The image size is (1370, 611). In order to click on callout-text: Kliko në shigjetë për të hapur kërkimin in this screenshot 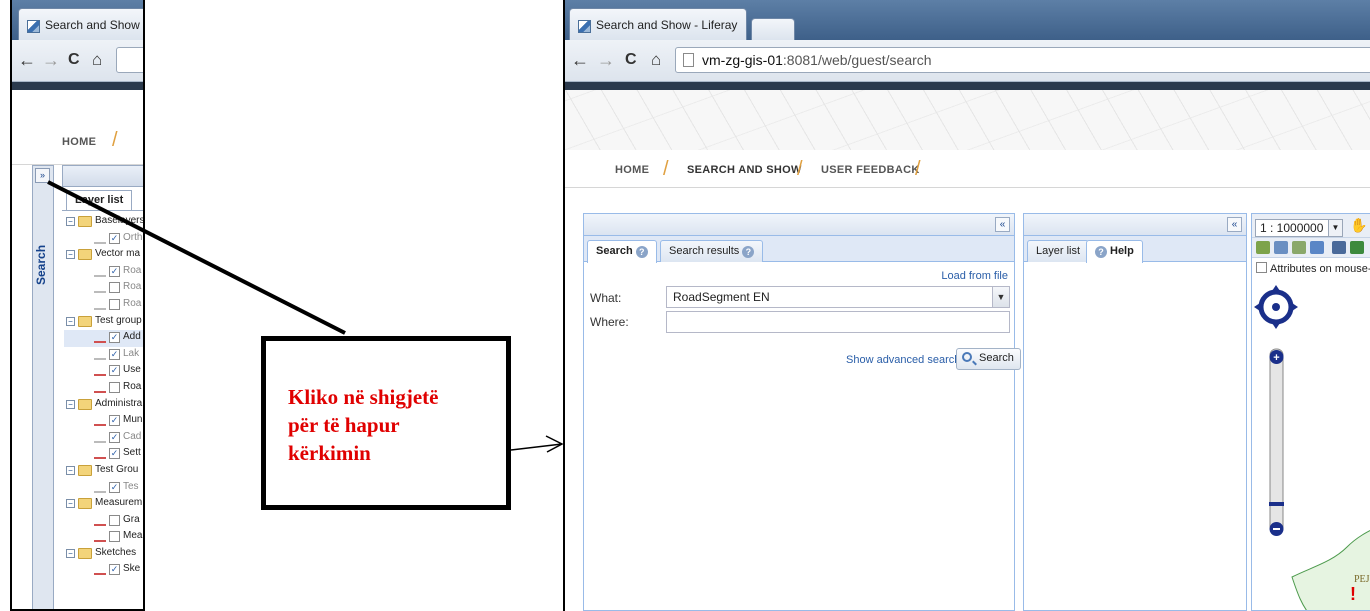, I will do `click(397, 425)`.